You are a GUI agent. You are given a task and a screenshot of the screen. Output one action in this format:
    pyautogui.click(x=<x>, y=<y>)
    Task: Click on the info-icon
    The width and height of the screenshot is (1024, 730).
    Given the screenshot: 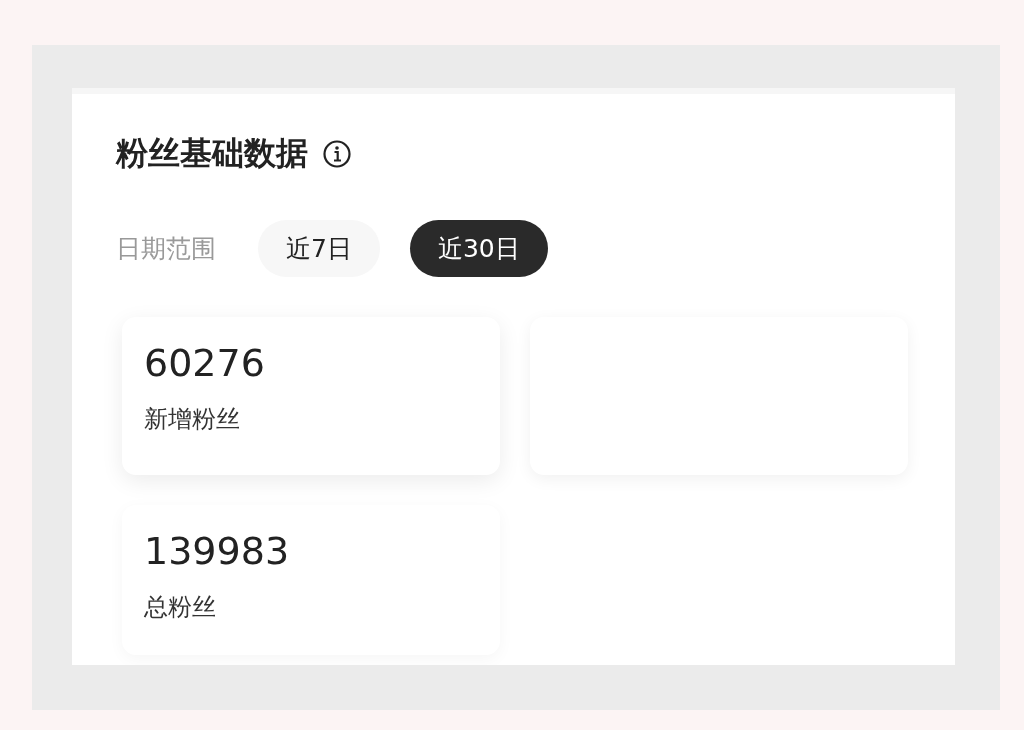 What is the action you would take?
    pyautogui.click(x=337, y=154)
    